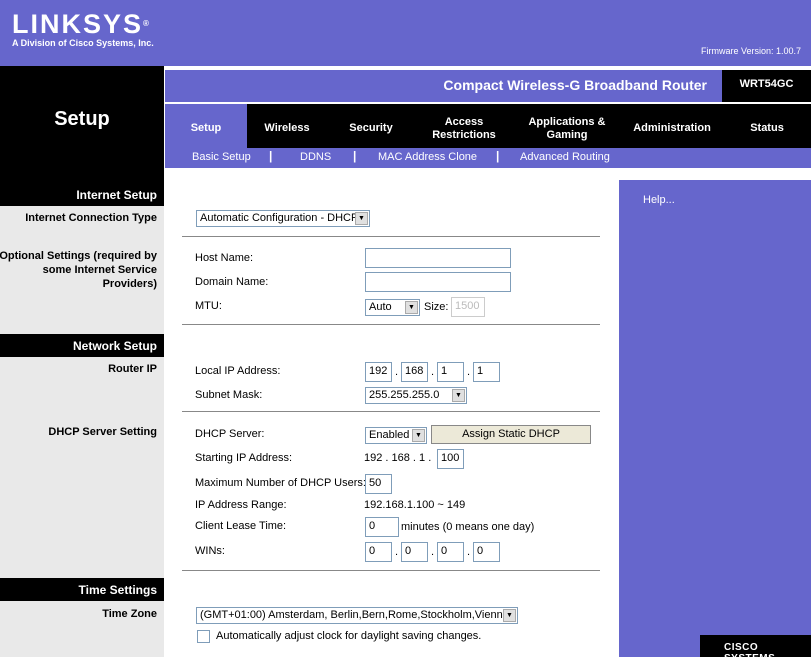 The image size is (811, 664). What do you see at coordinates (82, 467) in the screenshot?
I see `left-panel` at bounding box center [82, 467].